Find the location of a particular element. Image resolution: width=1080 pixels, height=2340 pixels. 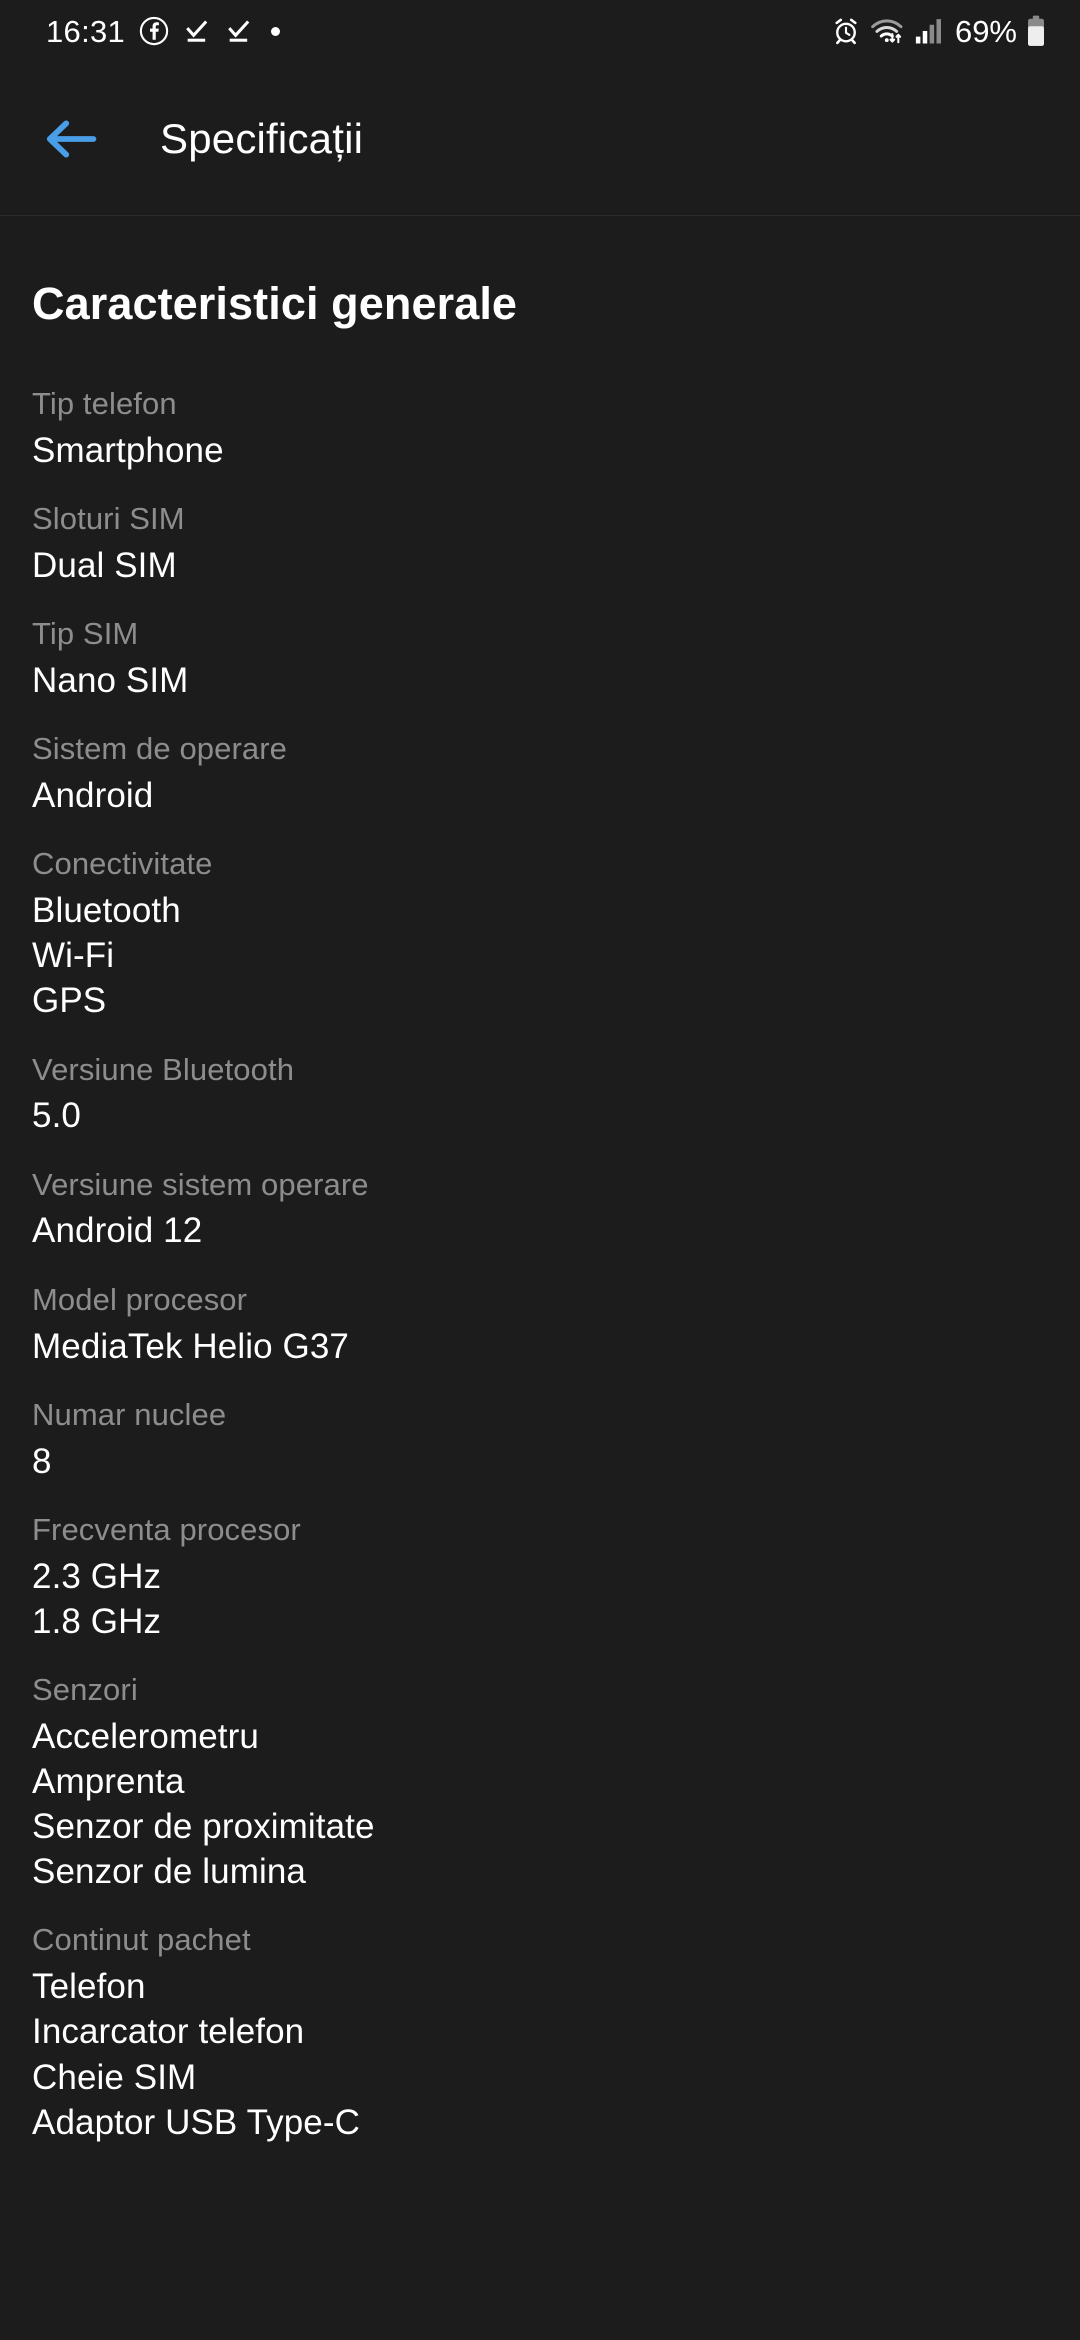

section-heading: Caracteristici generale is located at coordinates (275, 303).